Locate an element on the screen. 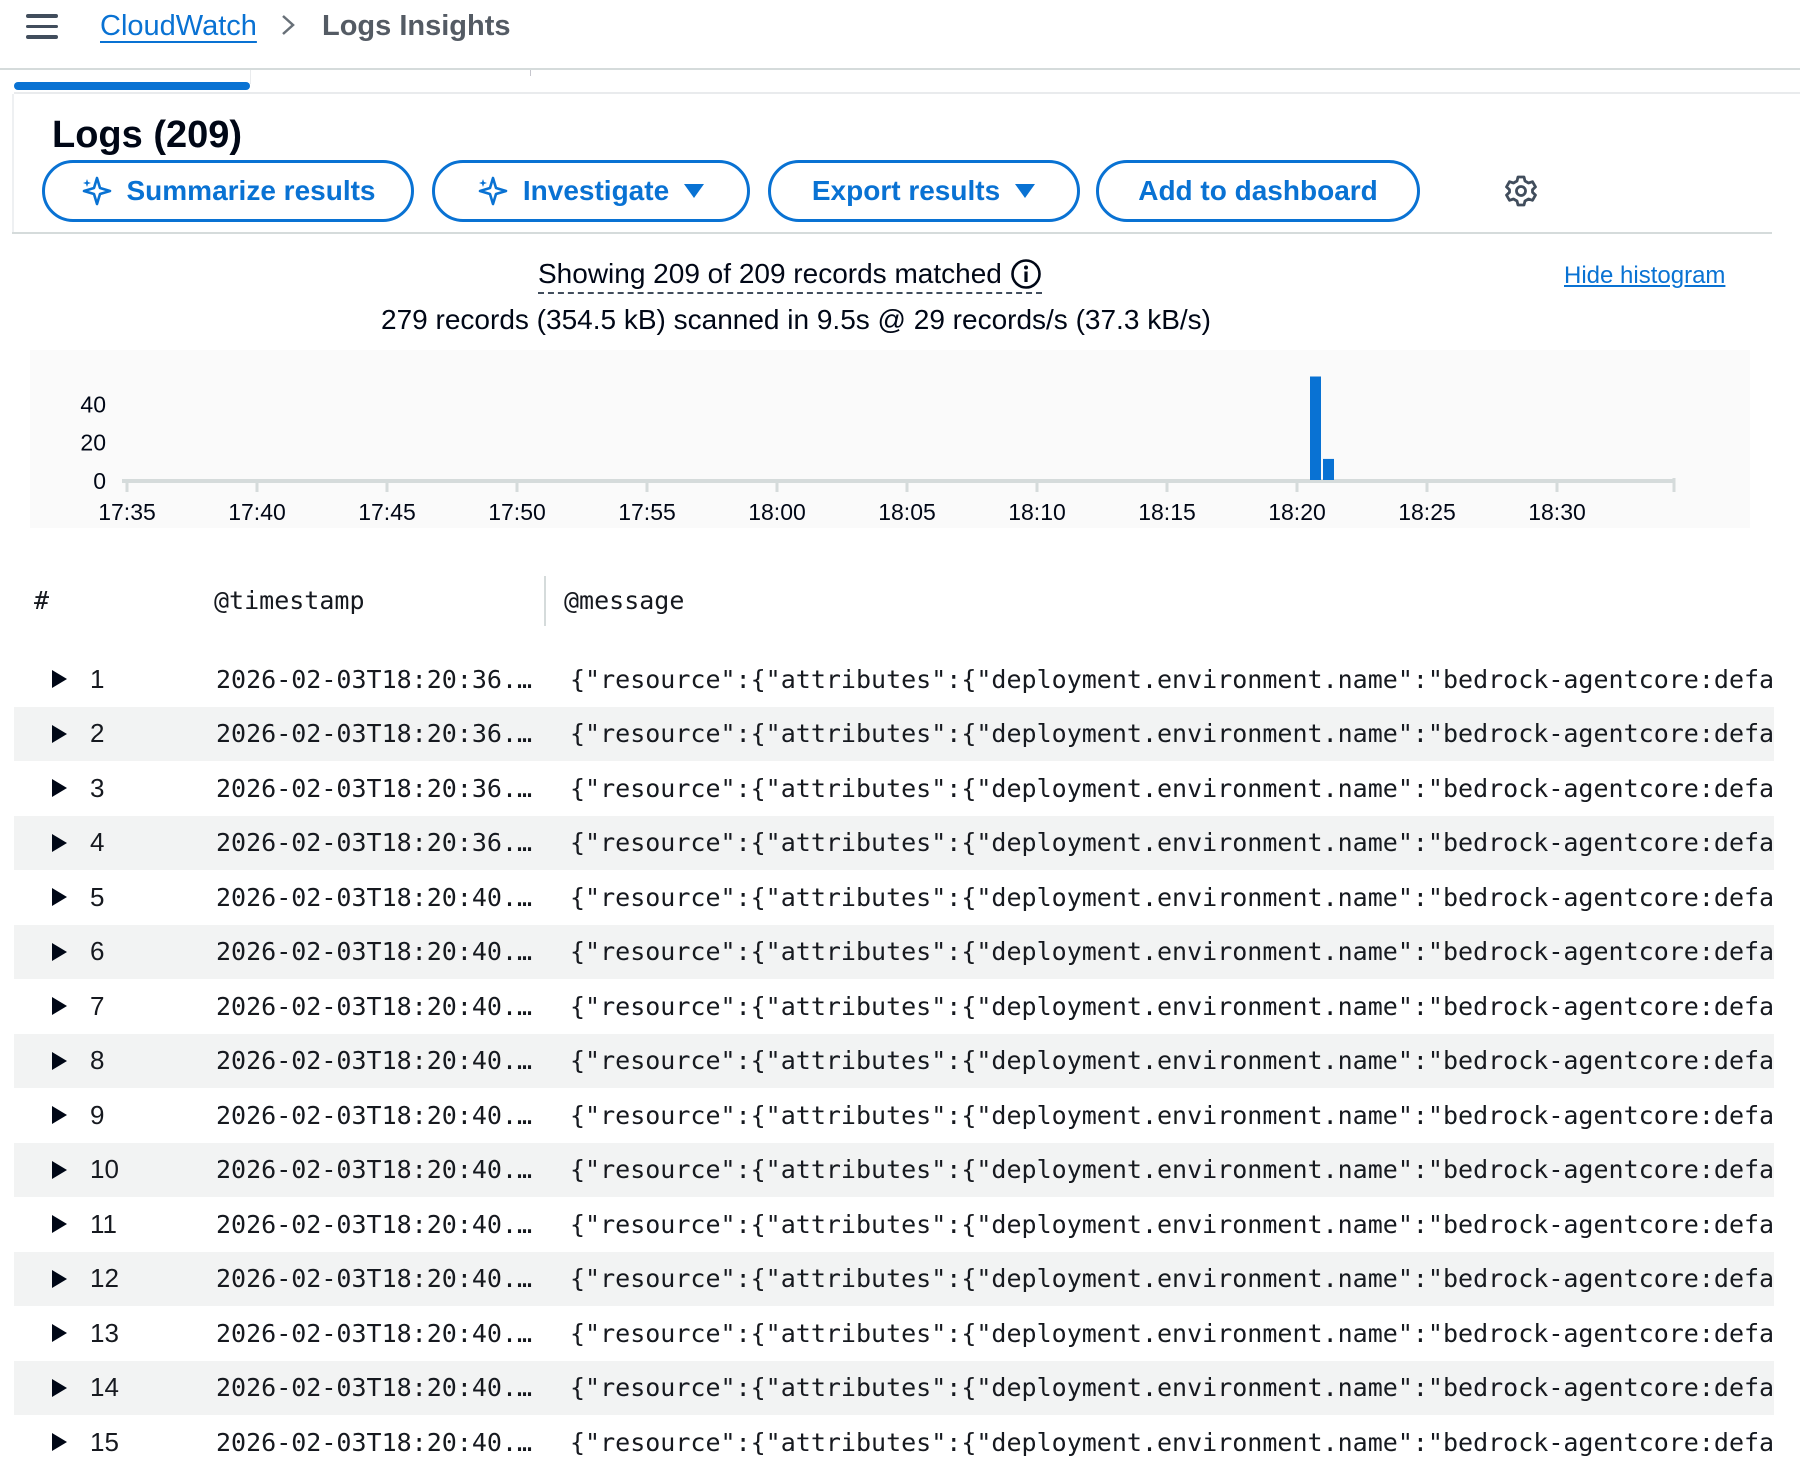  sparkle-icon is located at coordinates (96, 191).